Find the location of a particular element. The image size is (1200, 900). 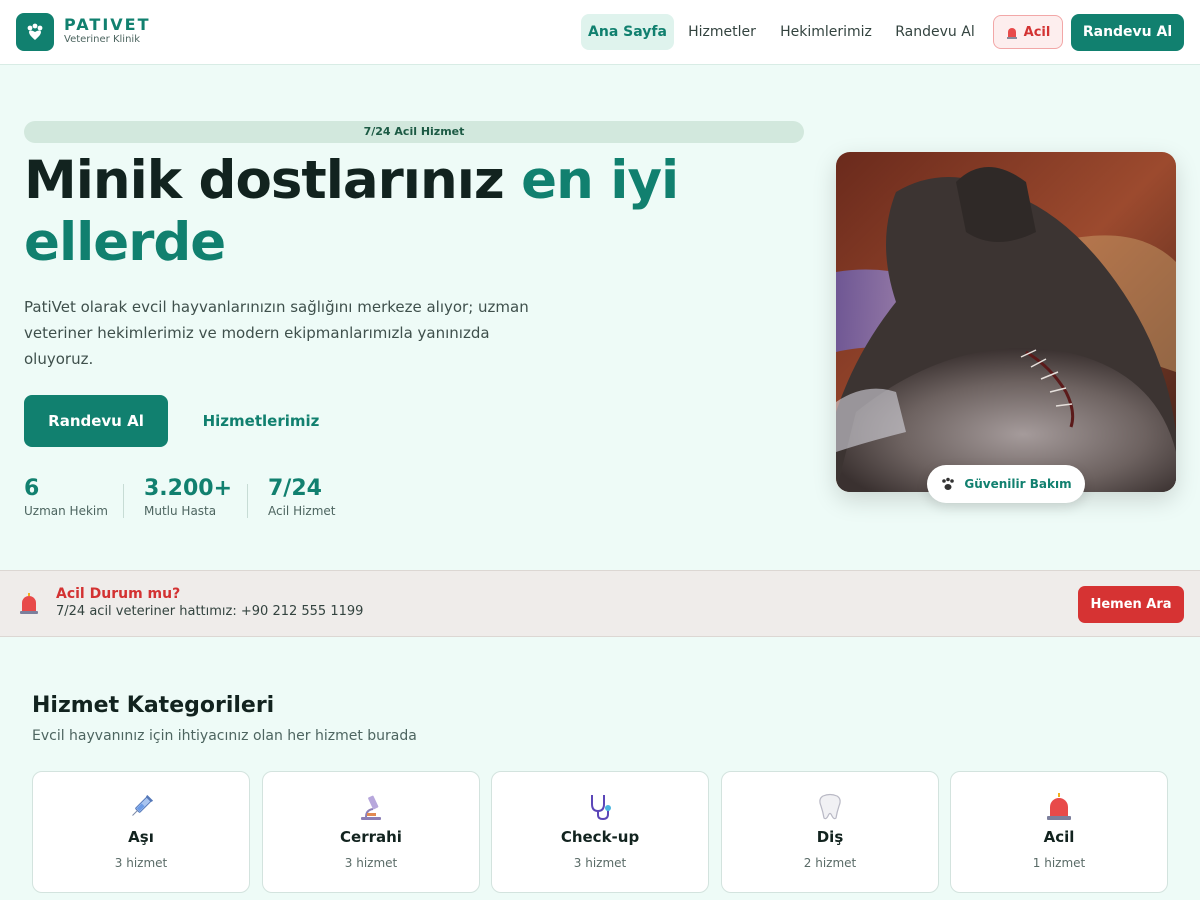

category-card-emergency: Acil 1 hizmet is located at coordinates (1059, 832).